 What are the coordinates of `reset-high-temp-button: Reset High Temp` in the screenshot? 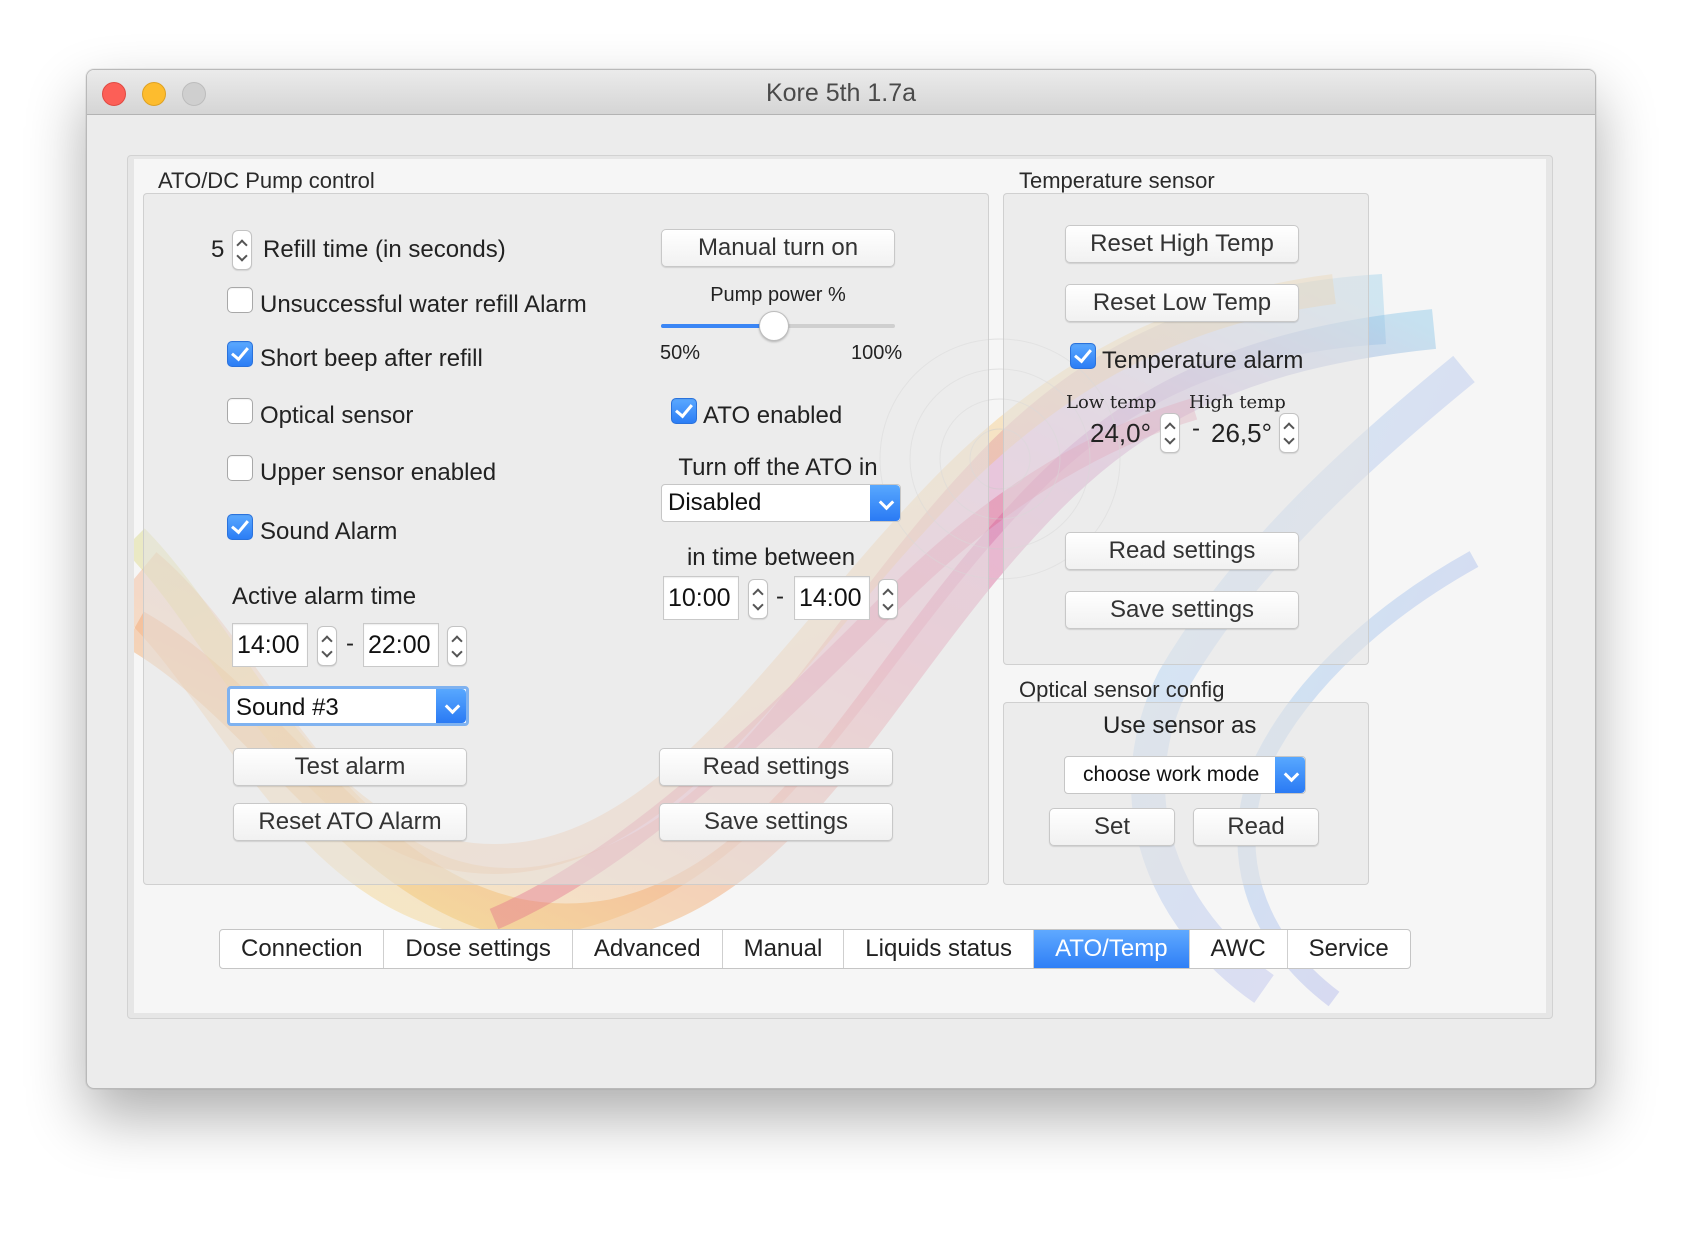 It's located at (1182, 244).